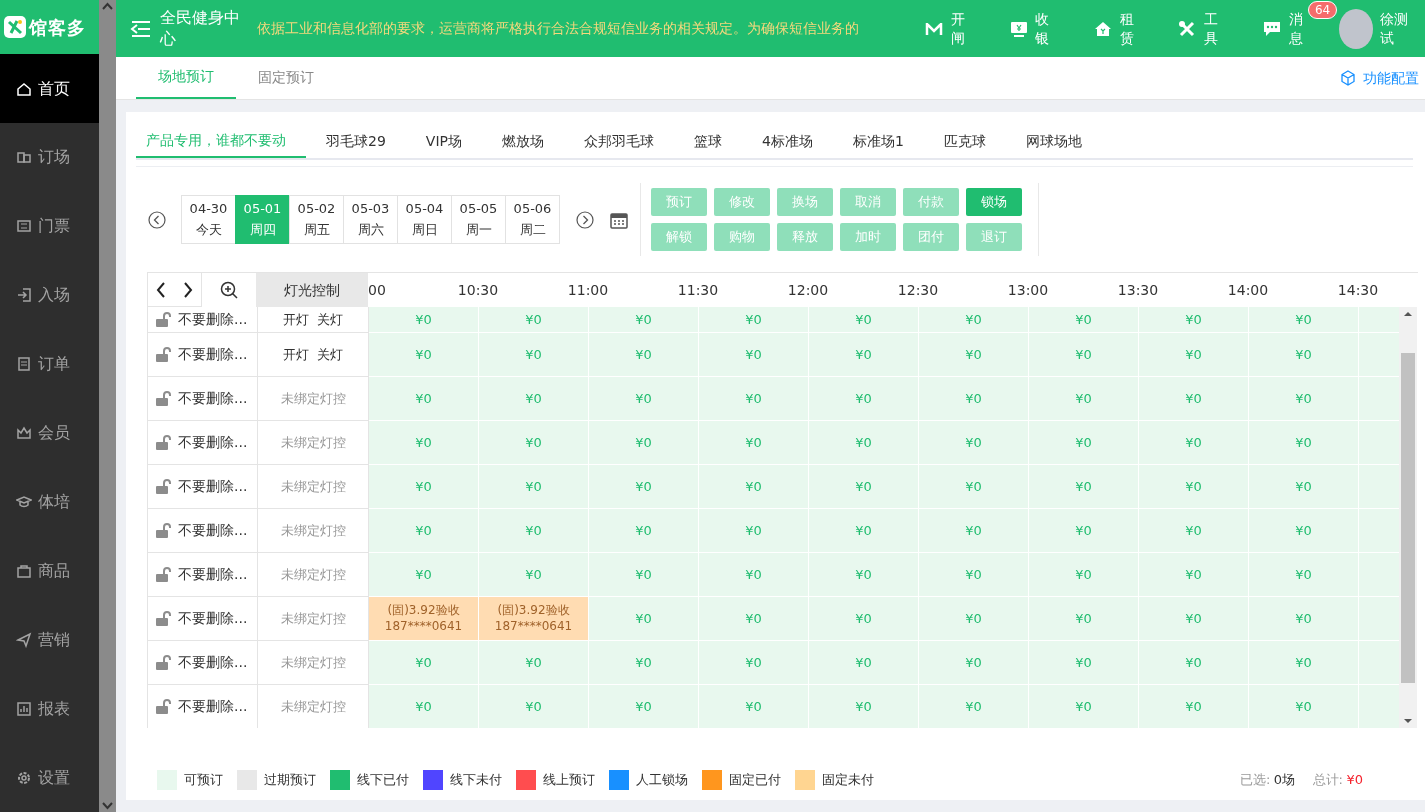 Image resolution: width=1425 pixels, height=812 pixels. What do you see at coordinates (878, 141) in the screenshot?
I see `venue-tab: 标准场1` at bounding box center [878, 141].